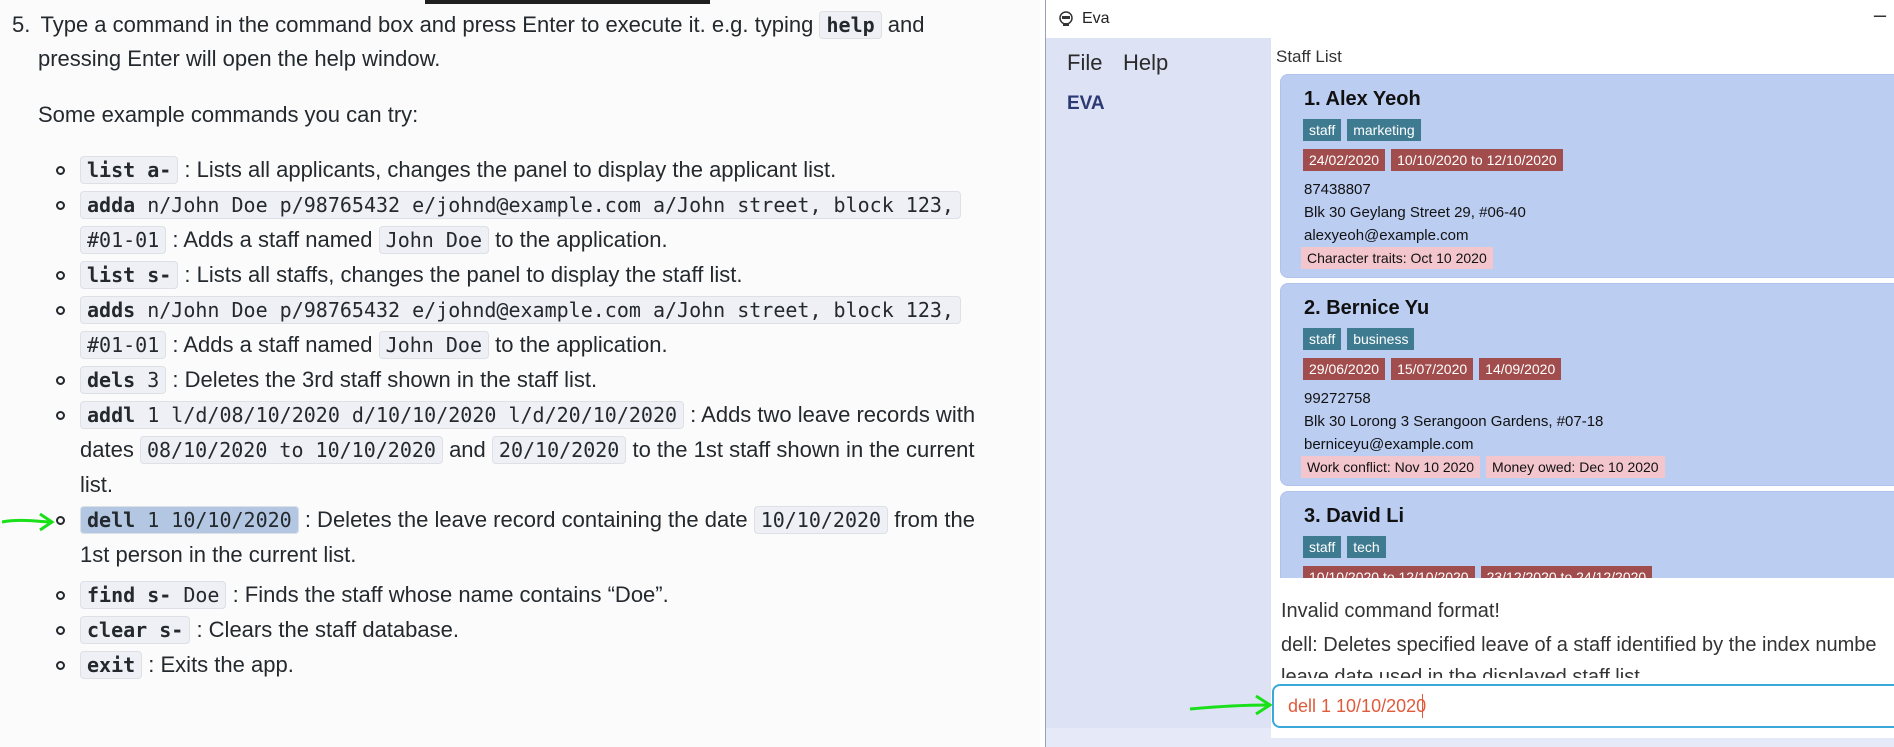 This screenshot has height=747, width=1894. Describe the element at coordinates (1344, 369) in the screenshot. I see `leave-tag: 29/06/2020` at that location.